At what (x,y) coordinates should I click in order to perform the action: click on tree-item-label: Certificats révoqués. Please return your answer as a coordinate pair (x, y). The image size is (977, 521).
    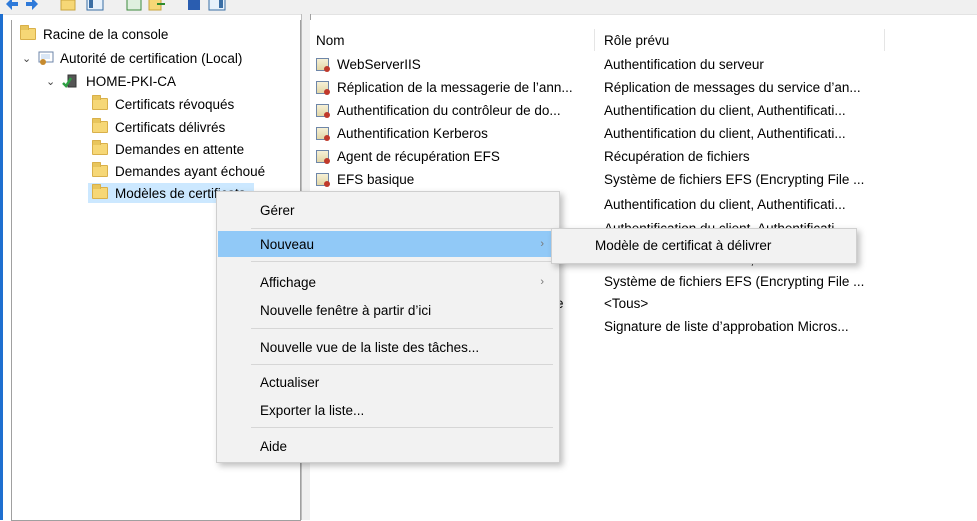
    Looking at the image, I should click on (175, 104).